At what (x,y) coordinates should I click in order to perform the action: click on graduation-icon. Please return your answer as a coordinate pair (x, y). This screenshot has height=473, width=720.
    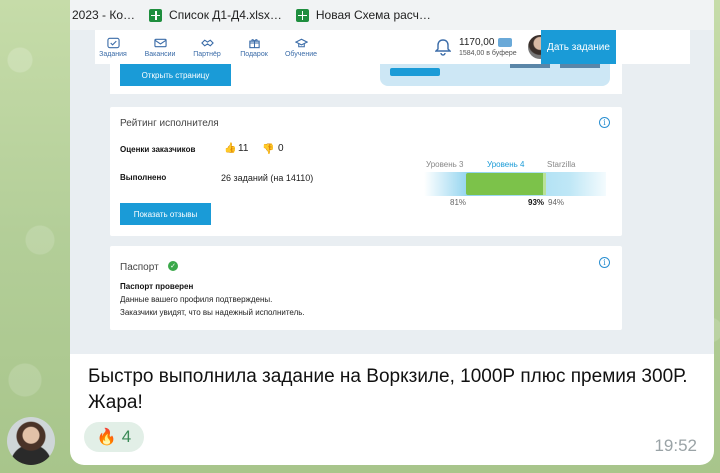
    Looking at the image, I should click on (301, 42).